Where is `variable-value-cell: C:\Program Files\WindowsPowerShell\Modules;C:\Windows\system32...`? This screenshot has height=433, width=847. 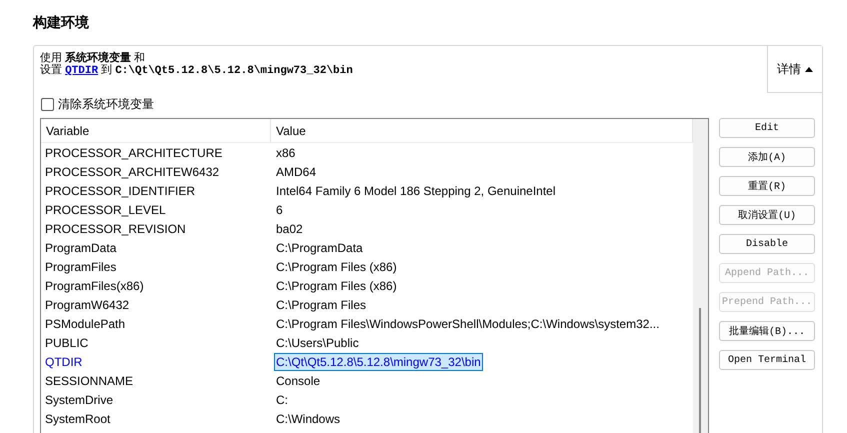
variable-value-cell: C:\Program Files\WindowsPowerShell\Modules;C:\Windows\system32... is located at coordinates (467, 324).